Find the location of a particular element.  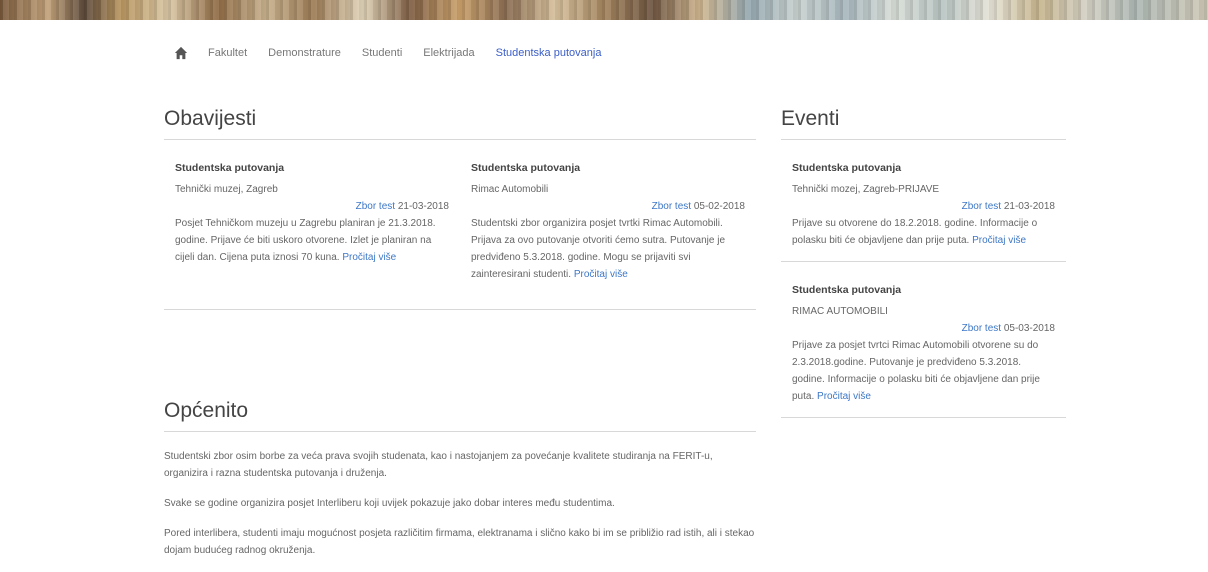

news-subtitle: Rimac Automobili is located at coordinates (510, 189).